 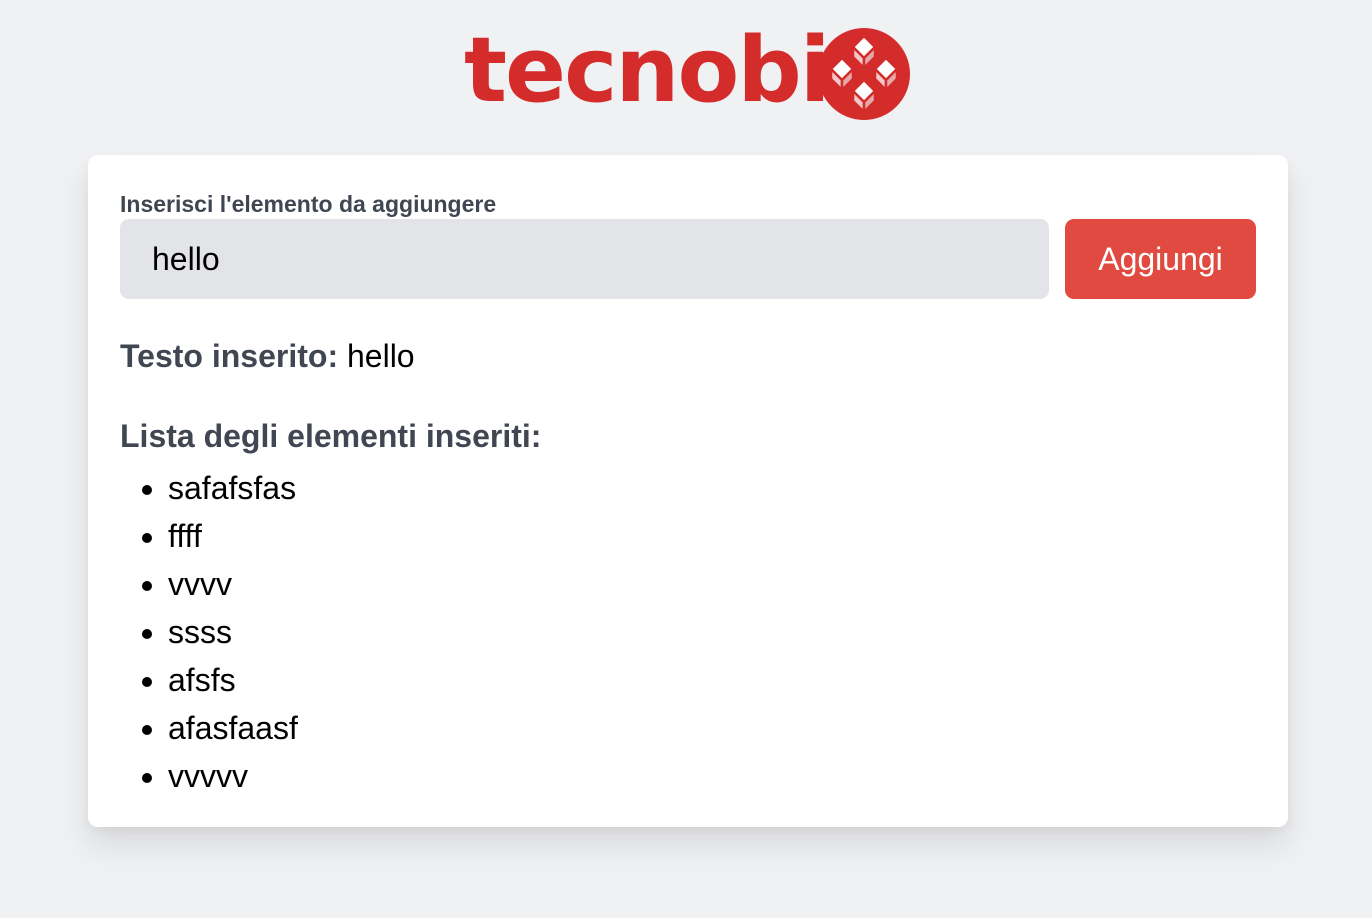 What do you see at coordinates (584, 259) in the screenshot?
I see `item-input` at bounding box center [584, 259].